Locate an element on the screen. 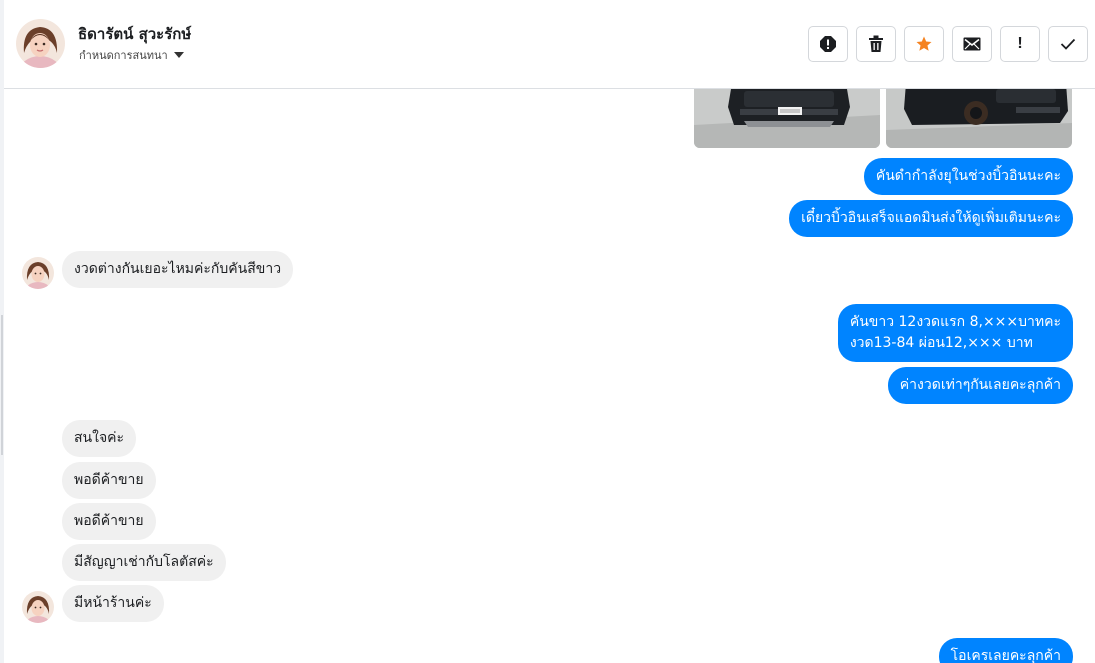  contact-name: ธิดารัตน์ สุวะรักษ์ is located at coordinates (135, 34).